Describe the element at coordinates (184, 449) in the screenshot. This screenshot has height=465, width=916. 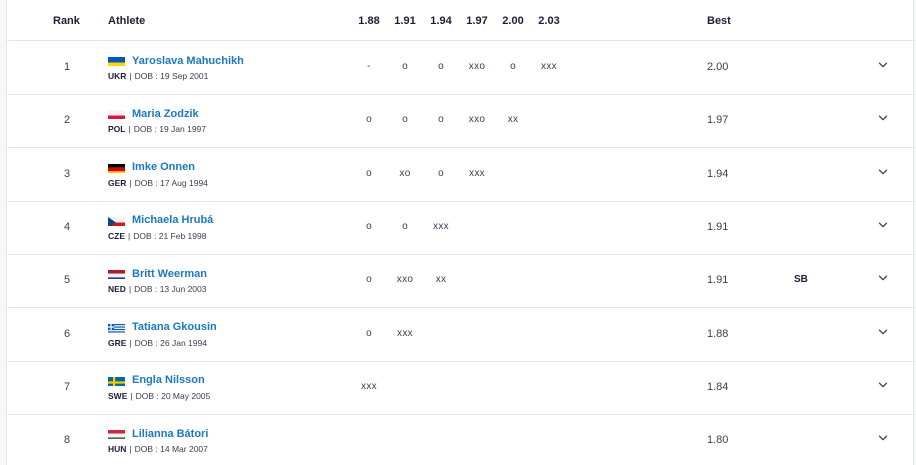
I see `athlete-dob: 14 Mar 2007` at that location.